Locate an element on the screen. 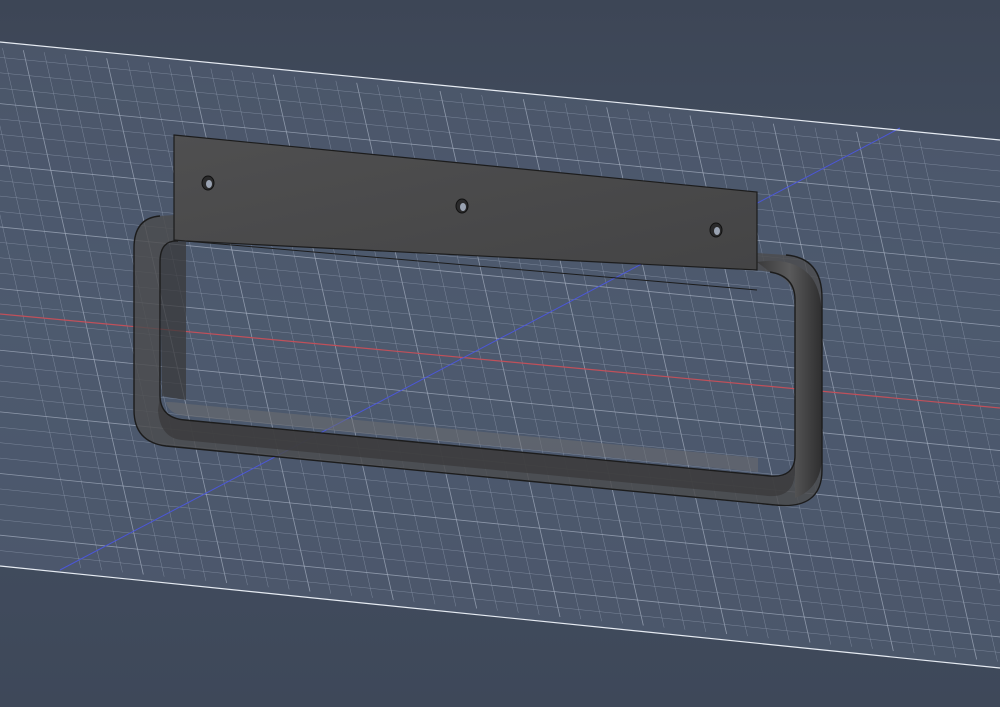 The height and width of the screenshot is (707, 1000). screw-hole-center is located at coordinates (462, 206).